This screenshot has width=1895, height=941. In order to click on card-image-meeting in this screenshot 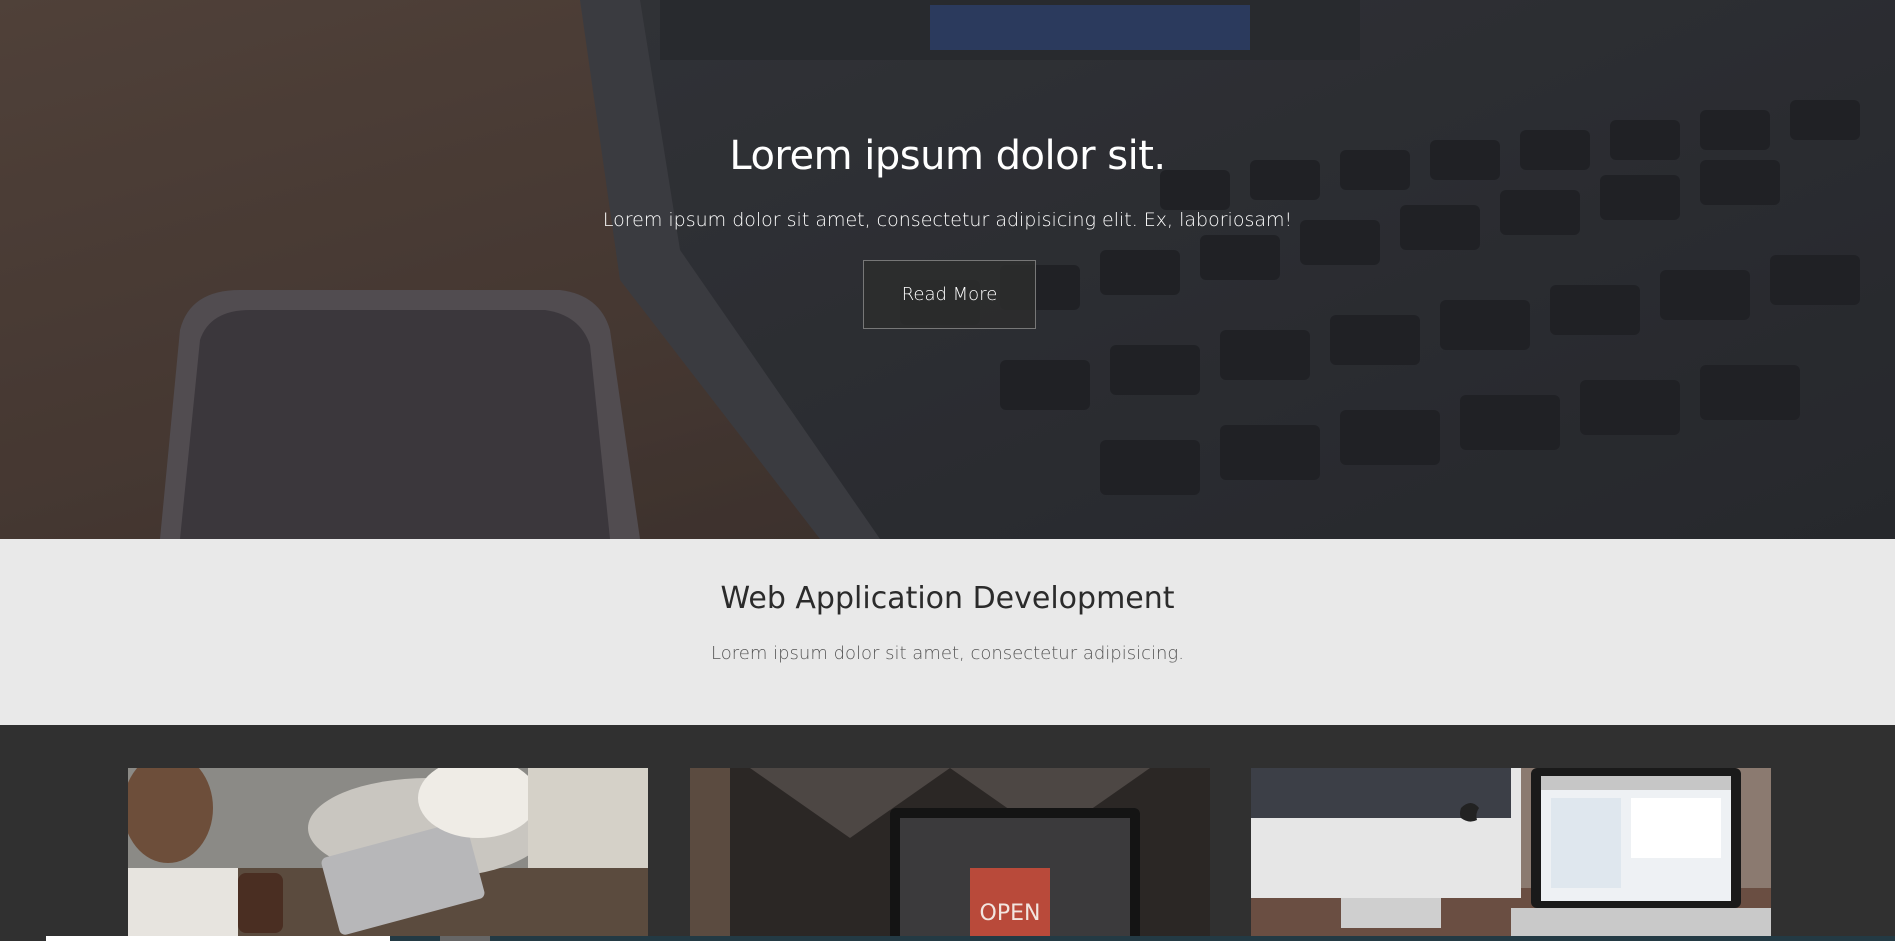, I will do `click(388, 854)`.